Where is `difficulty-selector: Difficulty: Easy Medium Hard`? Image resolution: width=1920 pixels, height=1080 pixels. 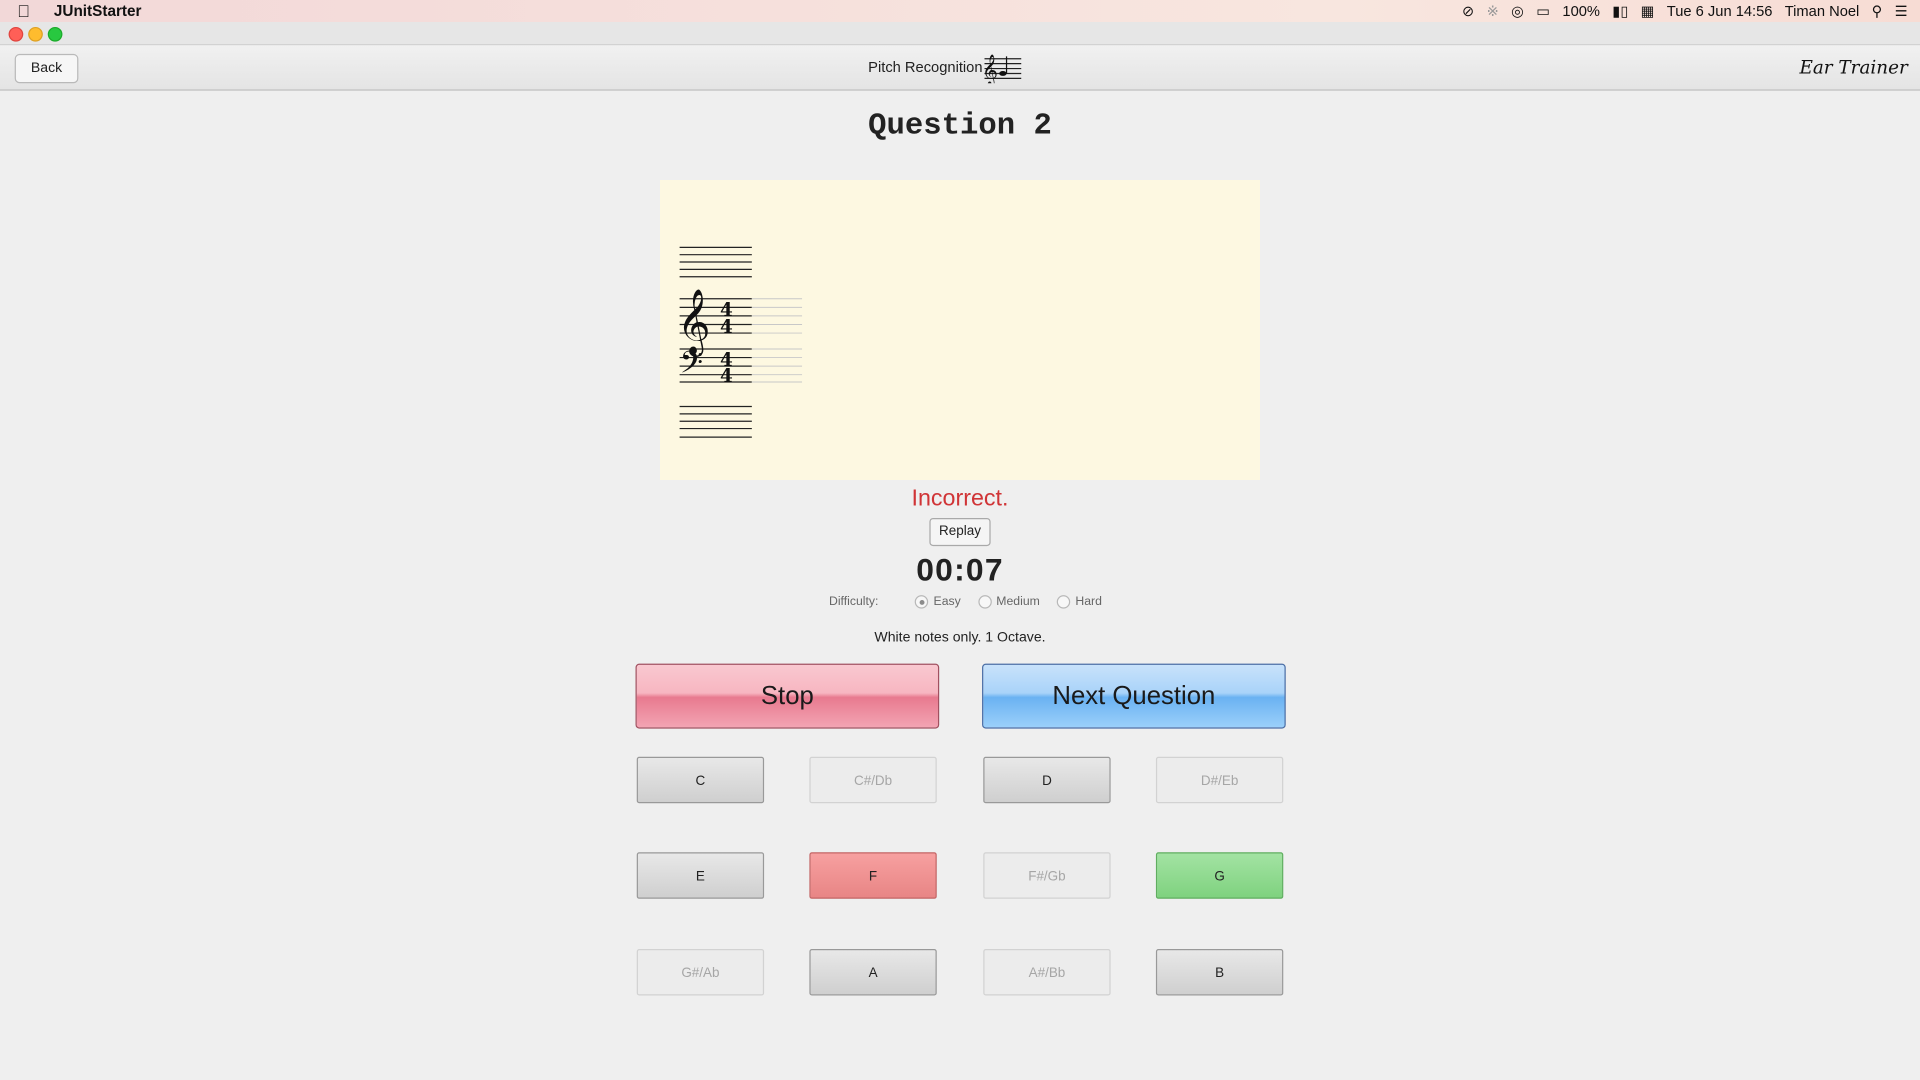
difficulty-selector: Difficulty: Easy Medium Hard is located at coordinates (965, 602).